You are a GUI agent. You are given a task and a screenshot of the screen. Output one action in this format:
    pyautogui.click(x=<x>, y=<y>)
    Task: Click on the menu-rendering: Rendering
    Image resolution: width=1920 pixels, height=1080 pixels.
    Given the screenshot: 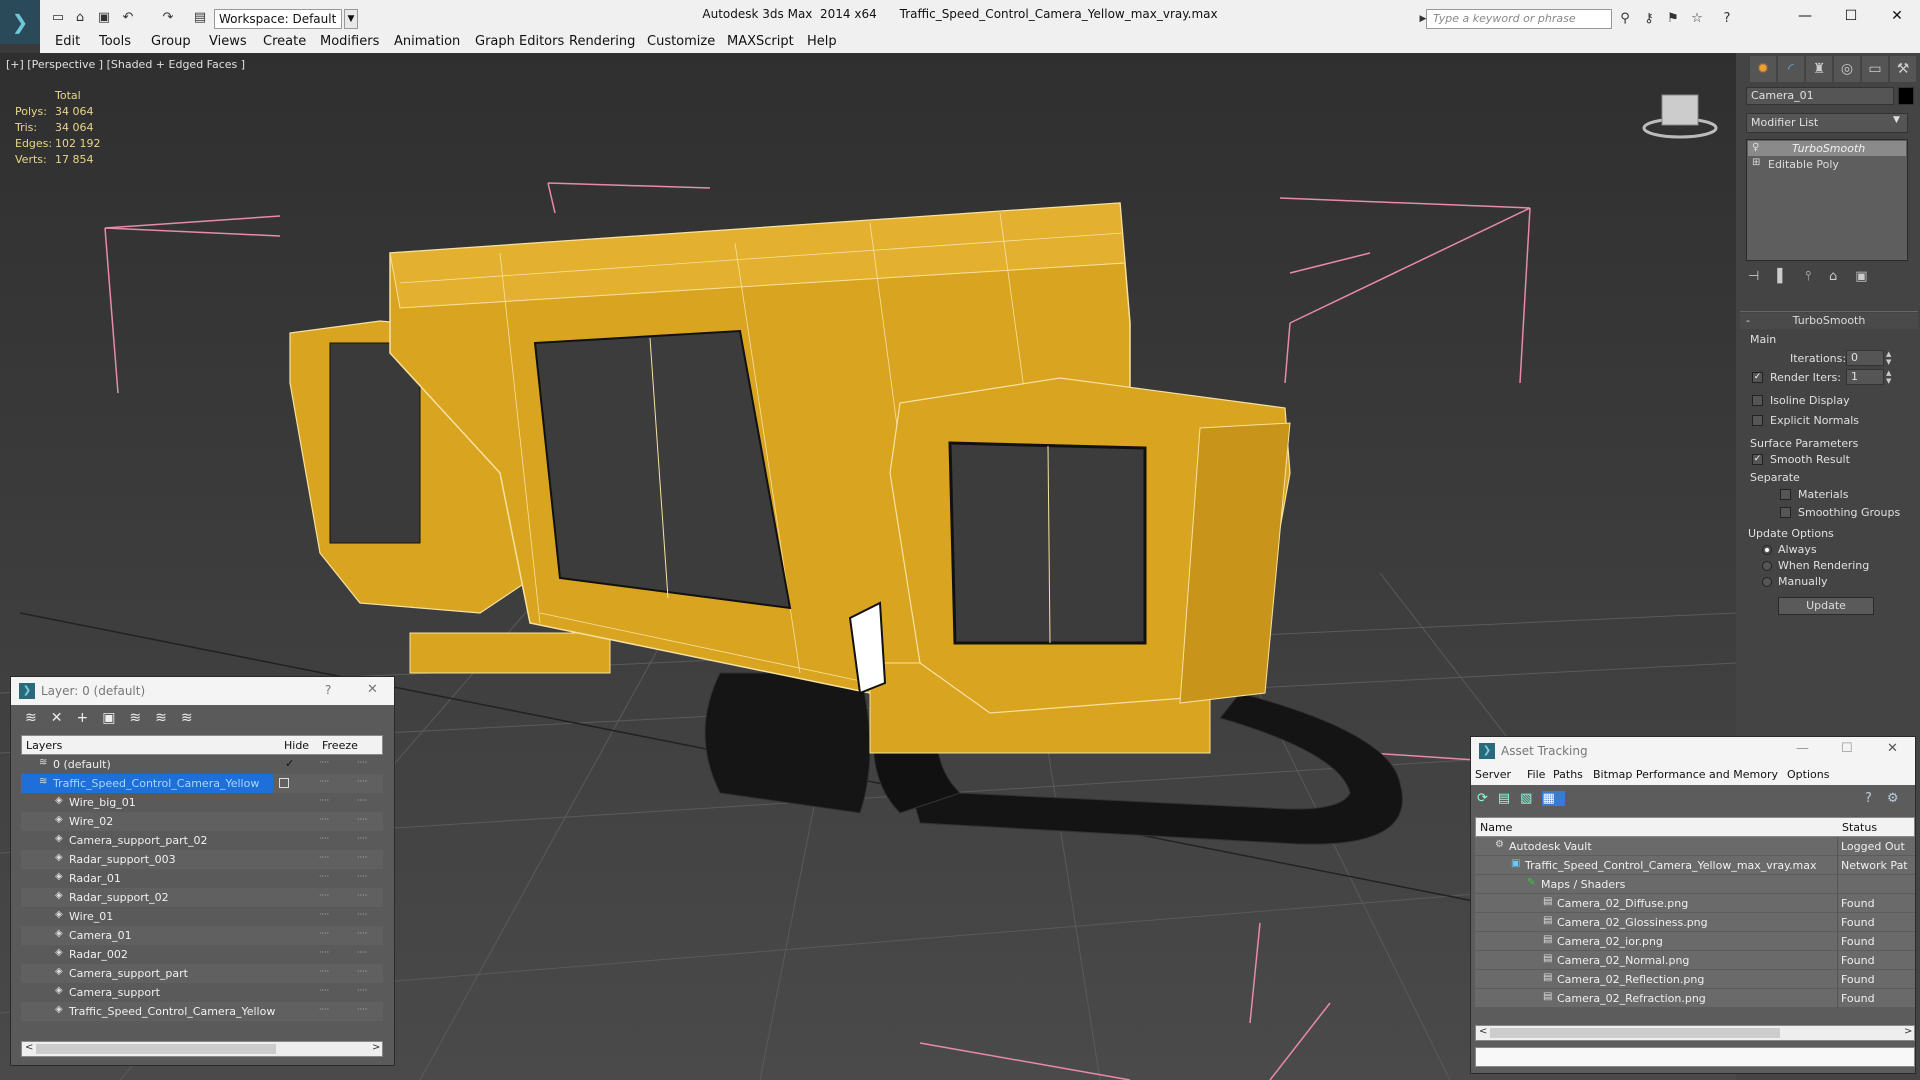 What is the action you would take?
    pyautogui.click(x=602, y=41)
    